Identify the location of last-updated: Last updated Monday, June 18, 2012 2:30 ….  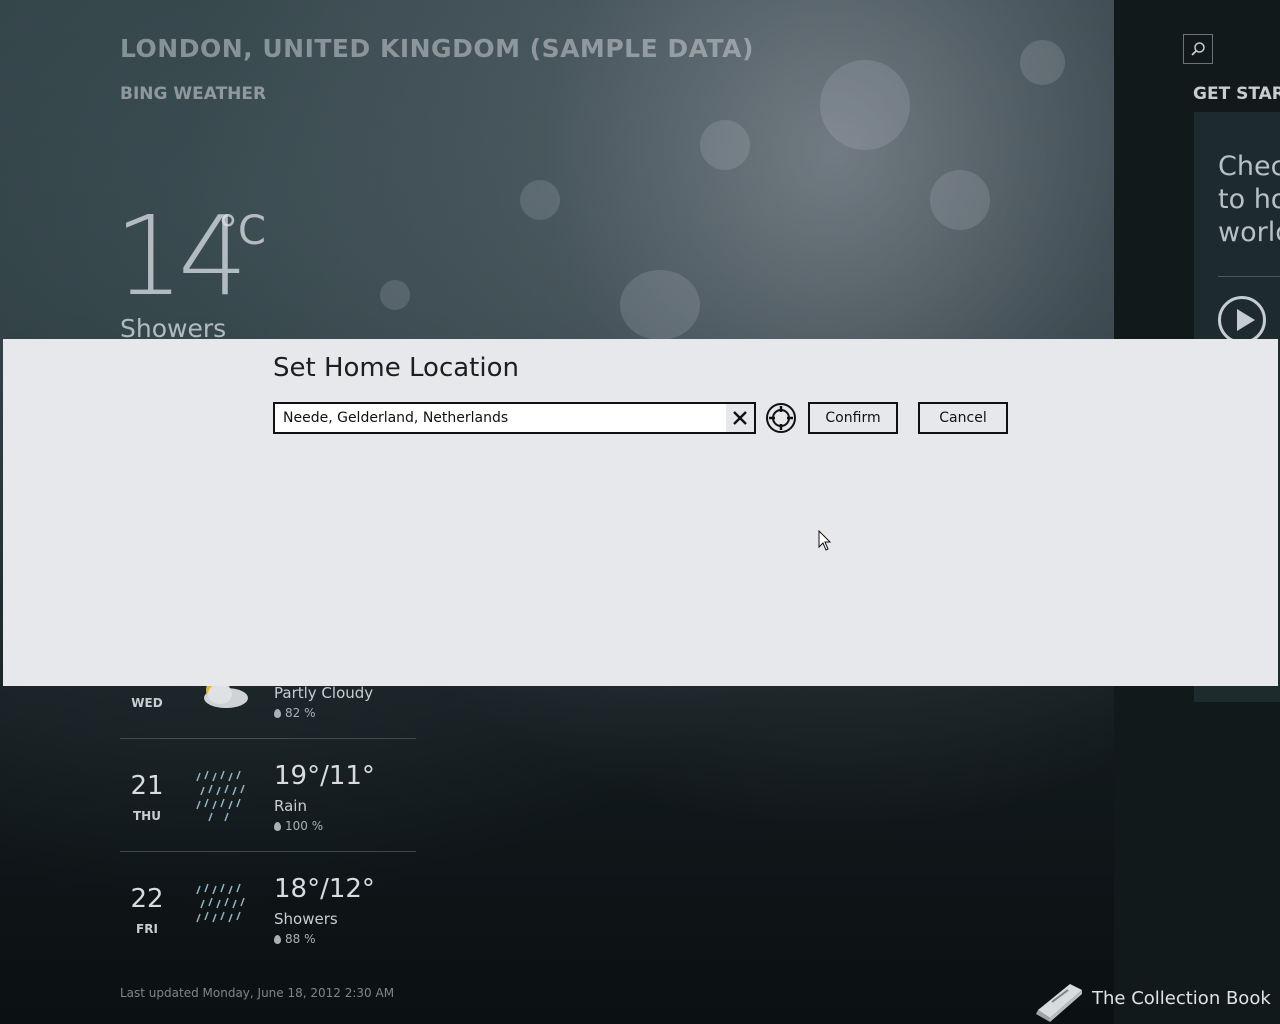
(257, 993).